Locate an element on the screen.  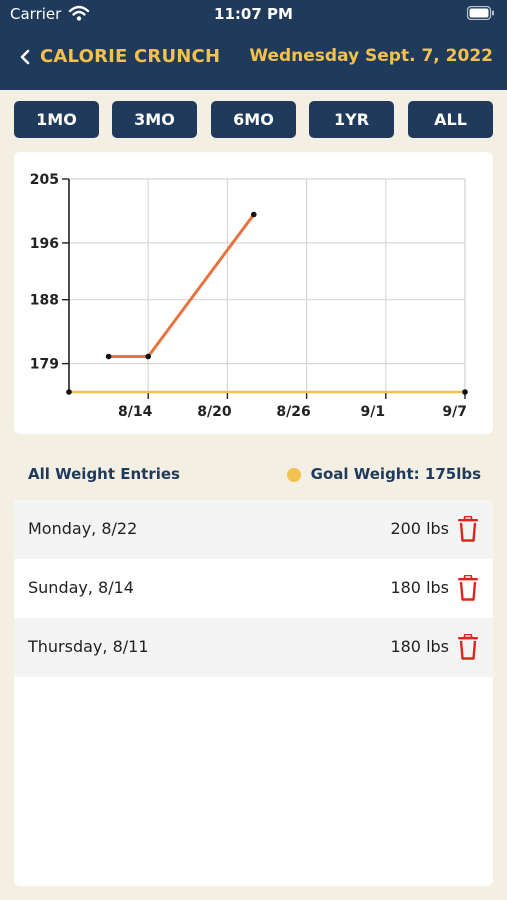
y-tick-label: 188 is located at coordinates (44, 301).